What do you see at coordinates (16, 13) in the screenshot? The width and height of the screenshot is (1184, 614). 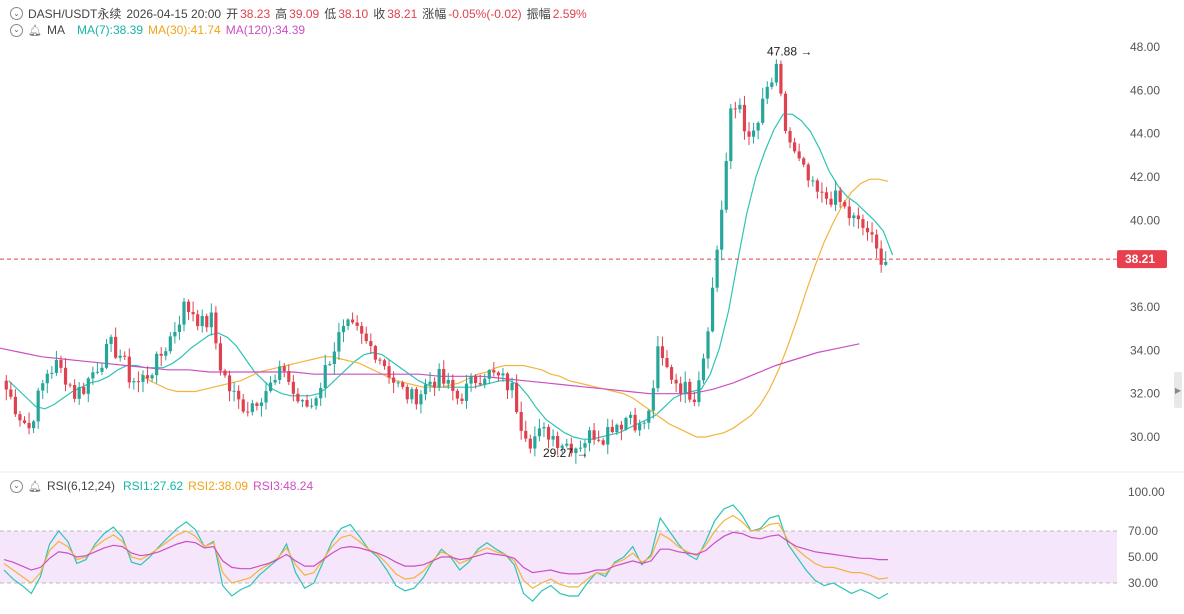 I see `collapse-chevron-icon: ⌄` at bounding box center [16, 13].